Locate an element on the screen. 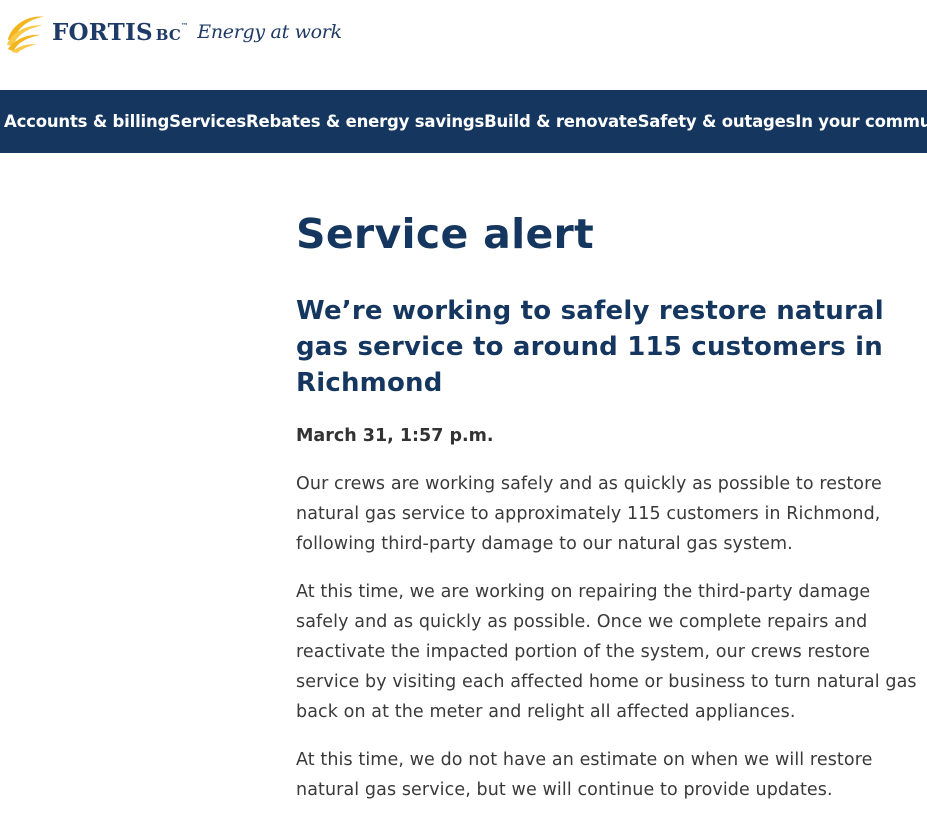 Image resolution: width=927 pixels, height=822 pixels. nav-item-safety-outages: Safety & outages is located at coordinates (717, 121).